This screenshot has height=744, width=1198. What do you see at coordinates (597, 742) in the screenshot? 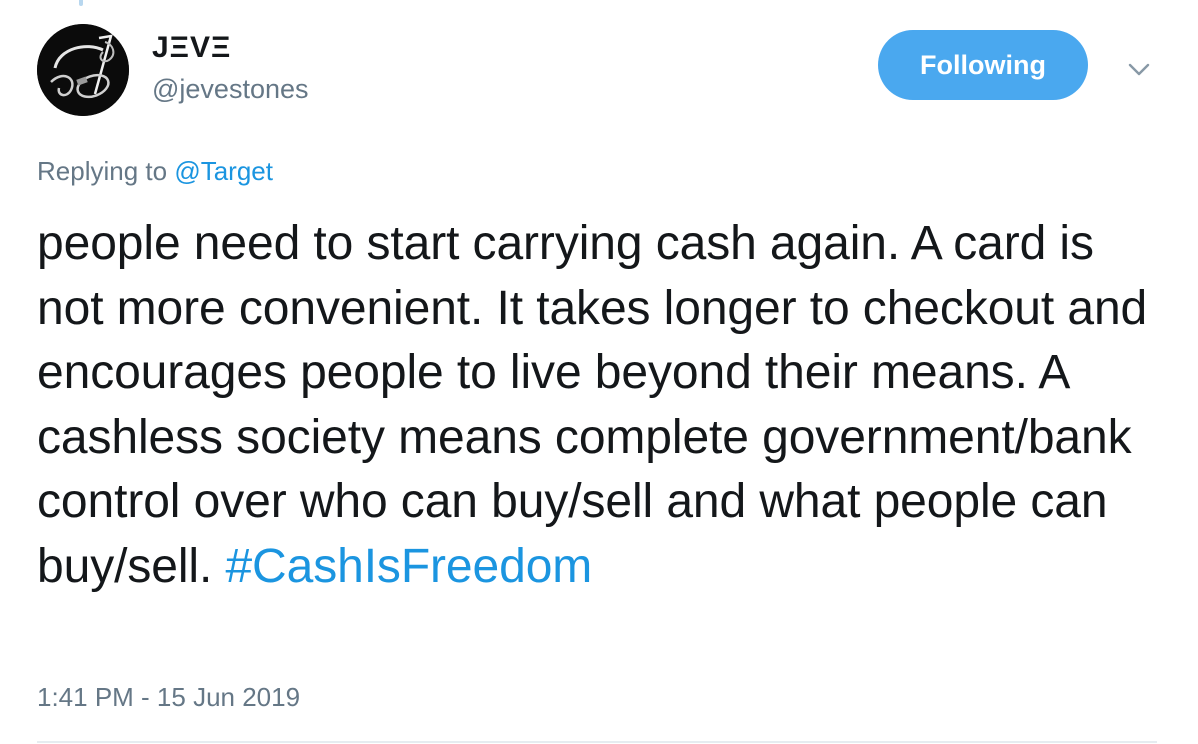
I see `divider` at bounding box center [597, 742].